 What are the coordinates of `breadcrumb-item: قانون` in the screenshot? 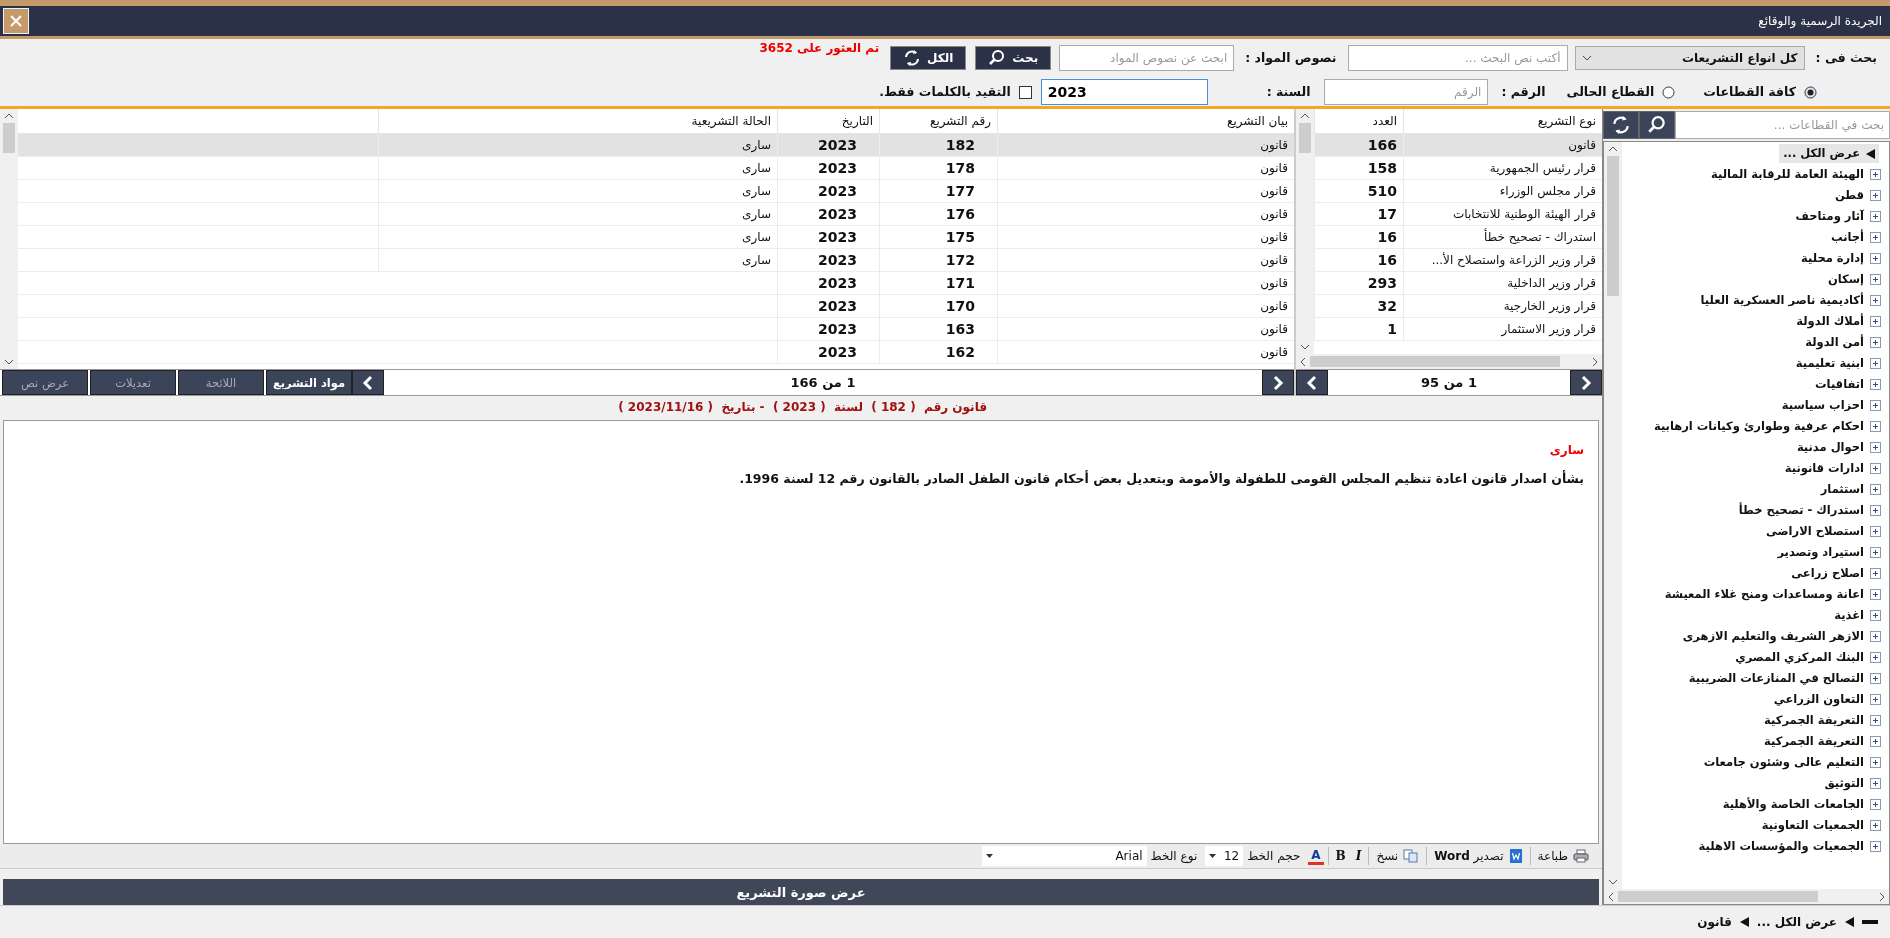 It's located at (1714, 922).